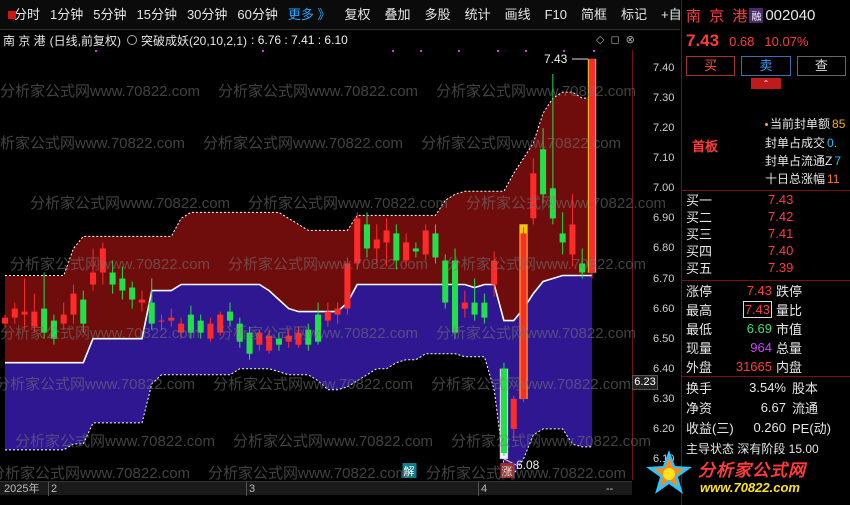  I want to click on indicator-toggle-icon, so click(132, 40).